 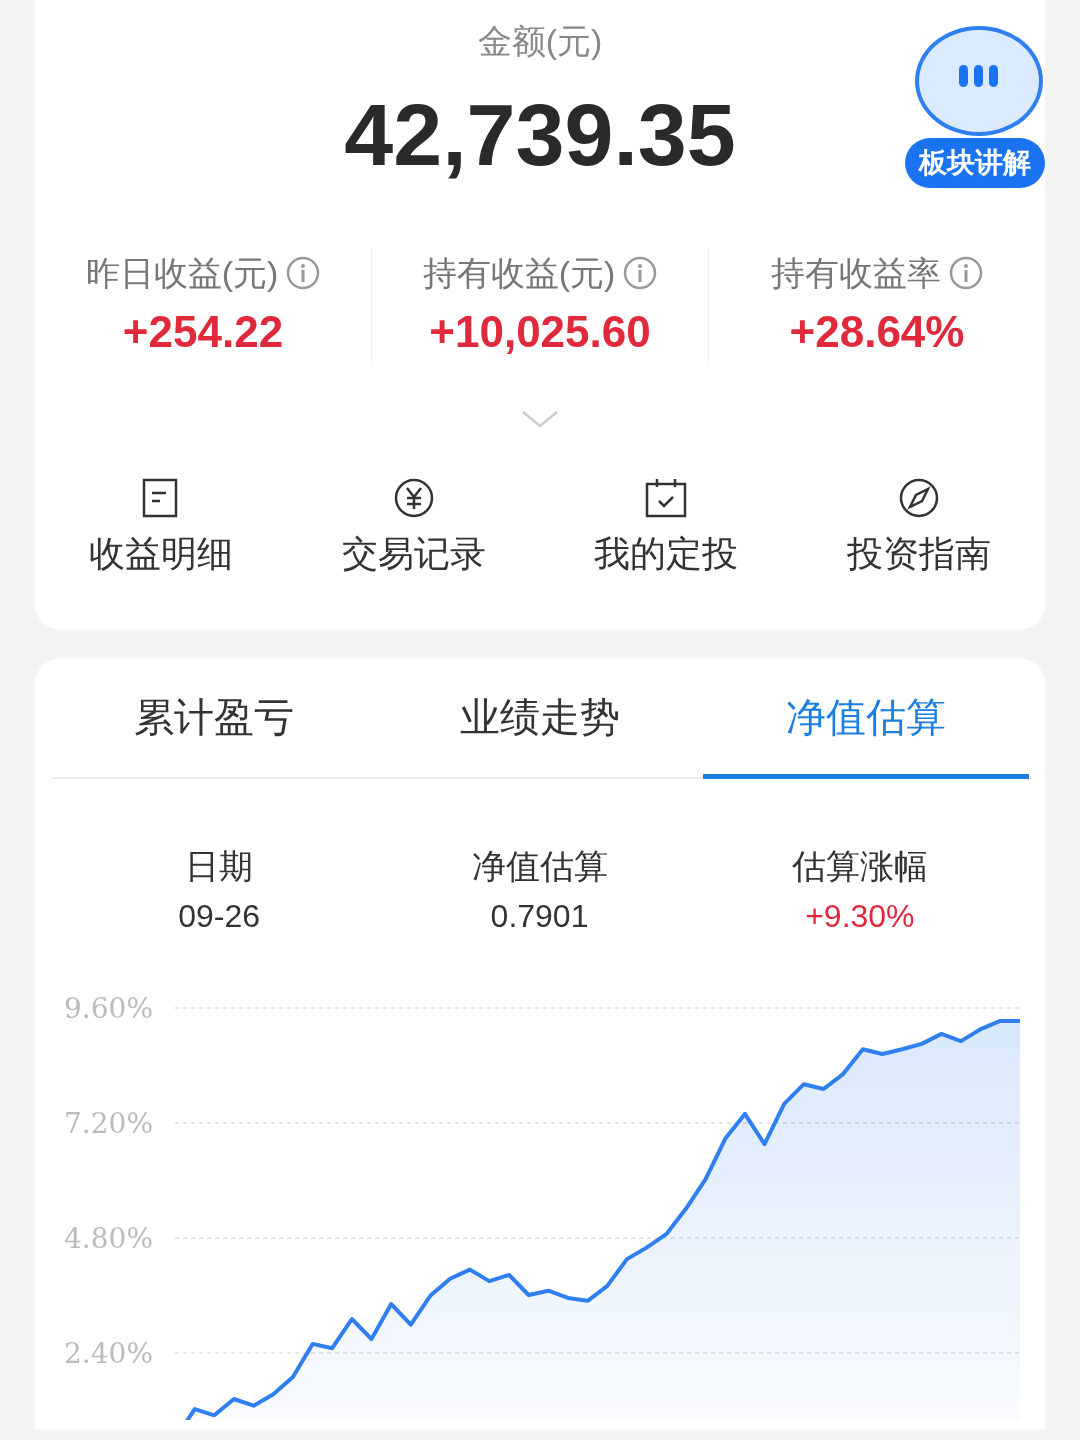 What do you see at coordinates (856, 273) in the screenshot?
I see `stat-label: 持有收益率` at bounding box center [856, 273].